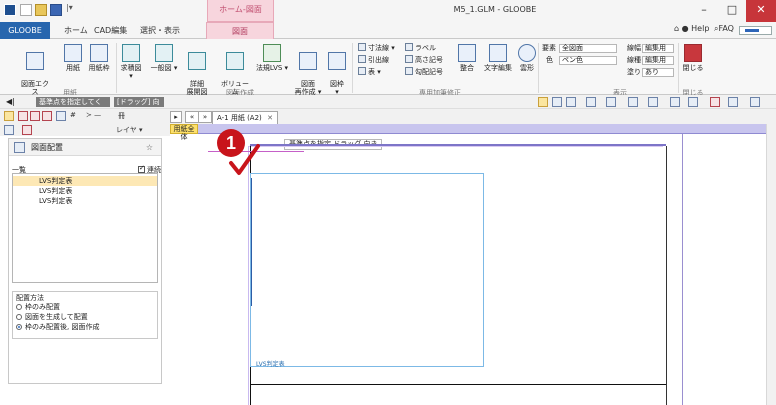 Image resolution: width=776 pixels, height=405 pixels. Describe the element at coordinates (543, 102) in the screenshot. I see `snap-icon` at that location.